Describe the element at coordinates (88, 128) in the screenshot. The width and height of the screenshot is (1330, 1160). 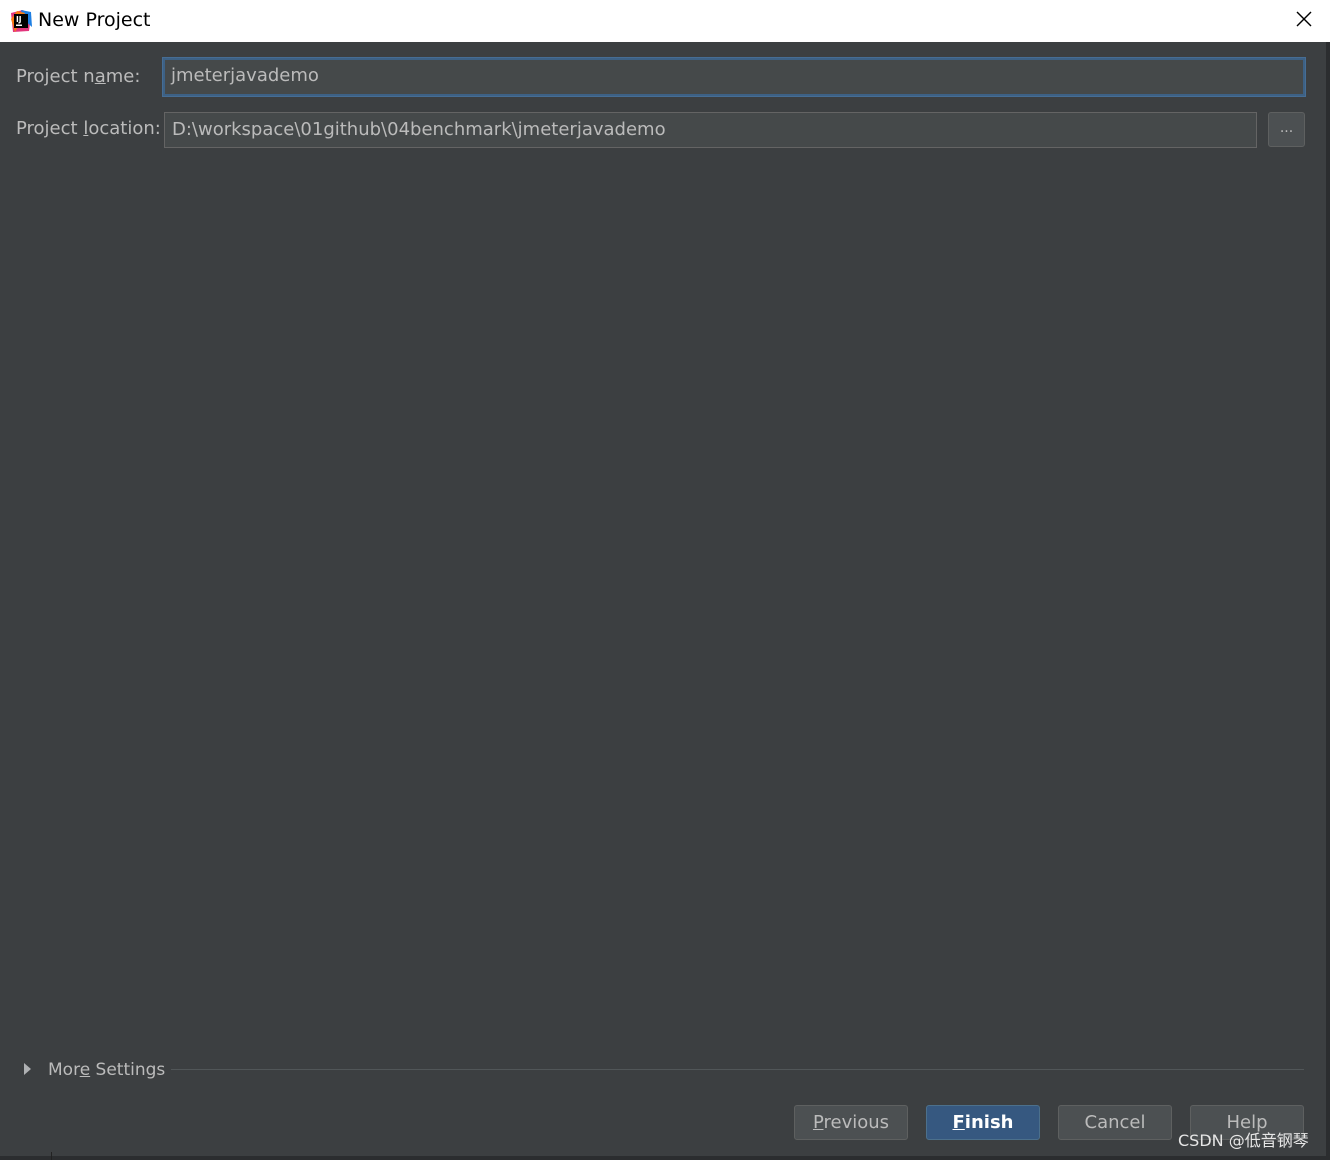
I see `project-location-label: Project location:` at that location.